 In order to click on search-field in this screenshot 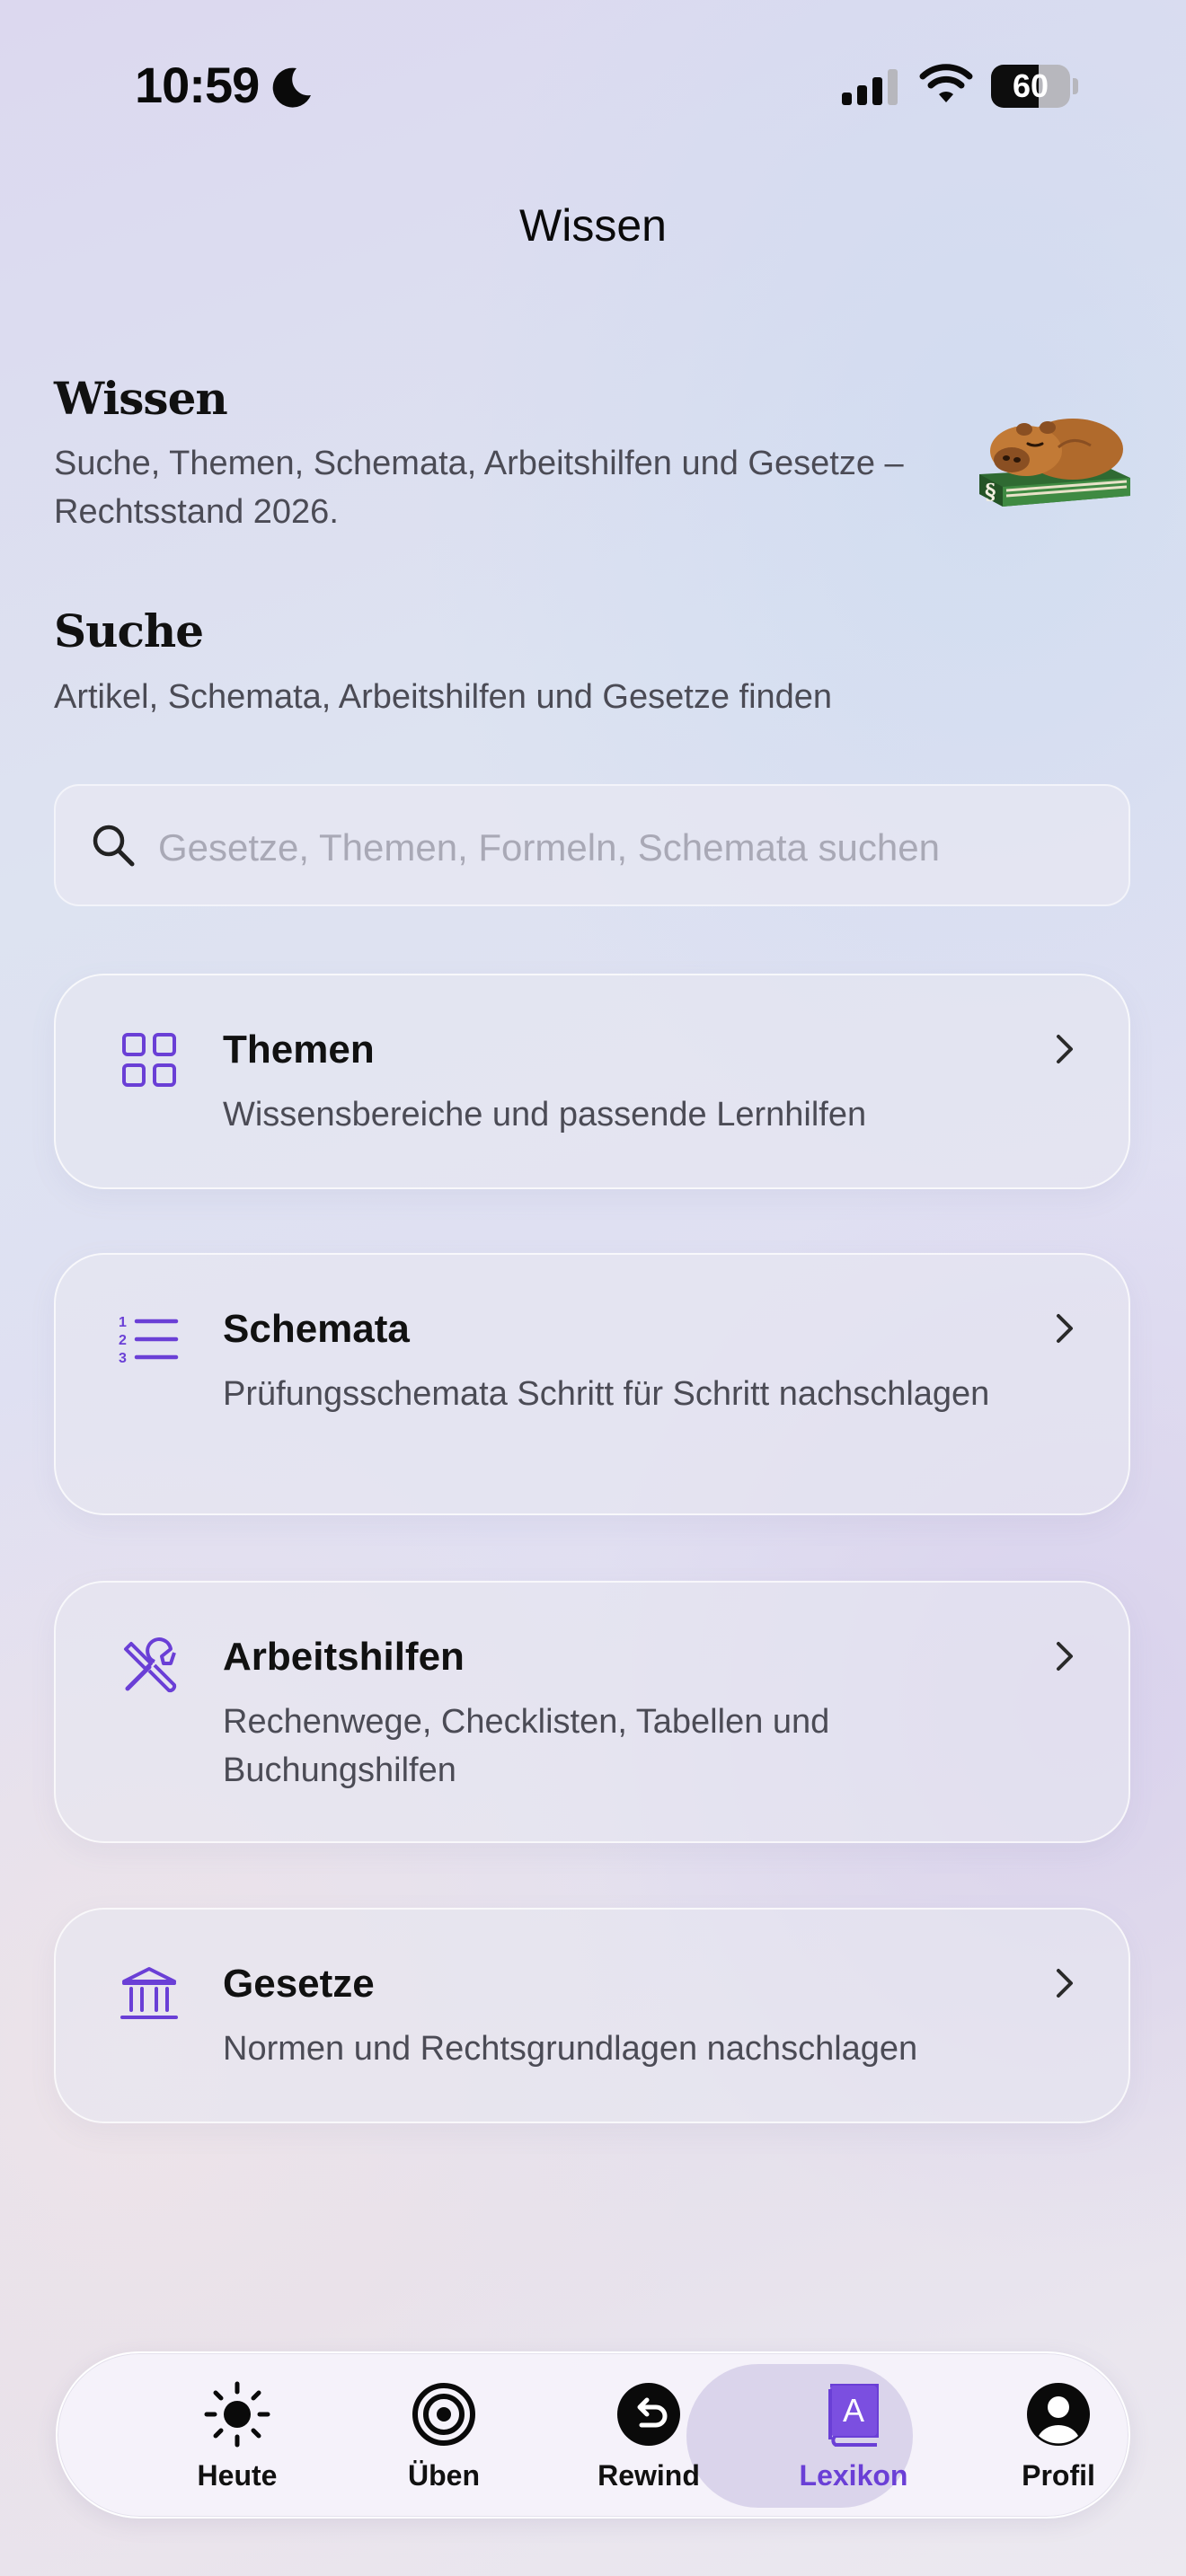, I will do `click(592, 845)`.